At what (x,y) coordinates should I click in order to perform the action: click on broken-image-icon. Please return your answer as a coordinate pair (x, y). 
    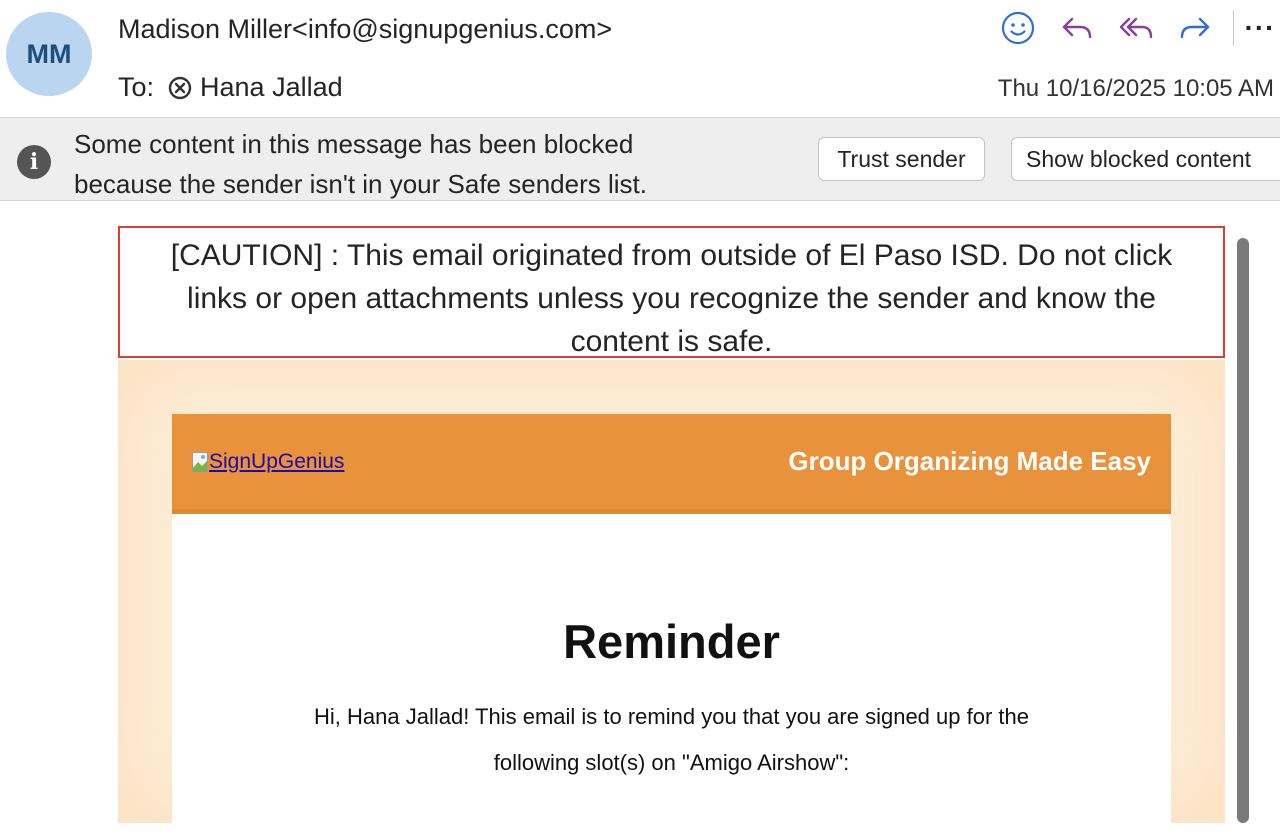
    Looking at the image, I should click on (200, 462).